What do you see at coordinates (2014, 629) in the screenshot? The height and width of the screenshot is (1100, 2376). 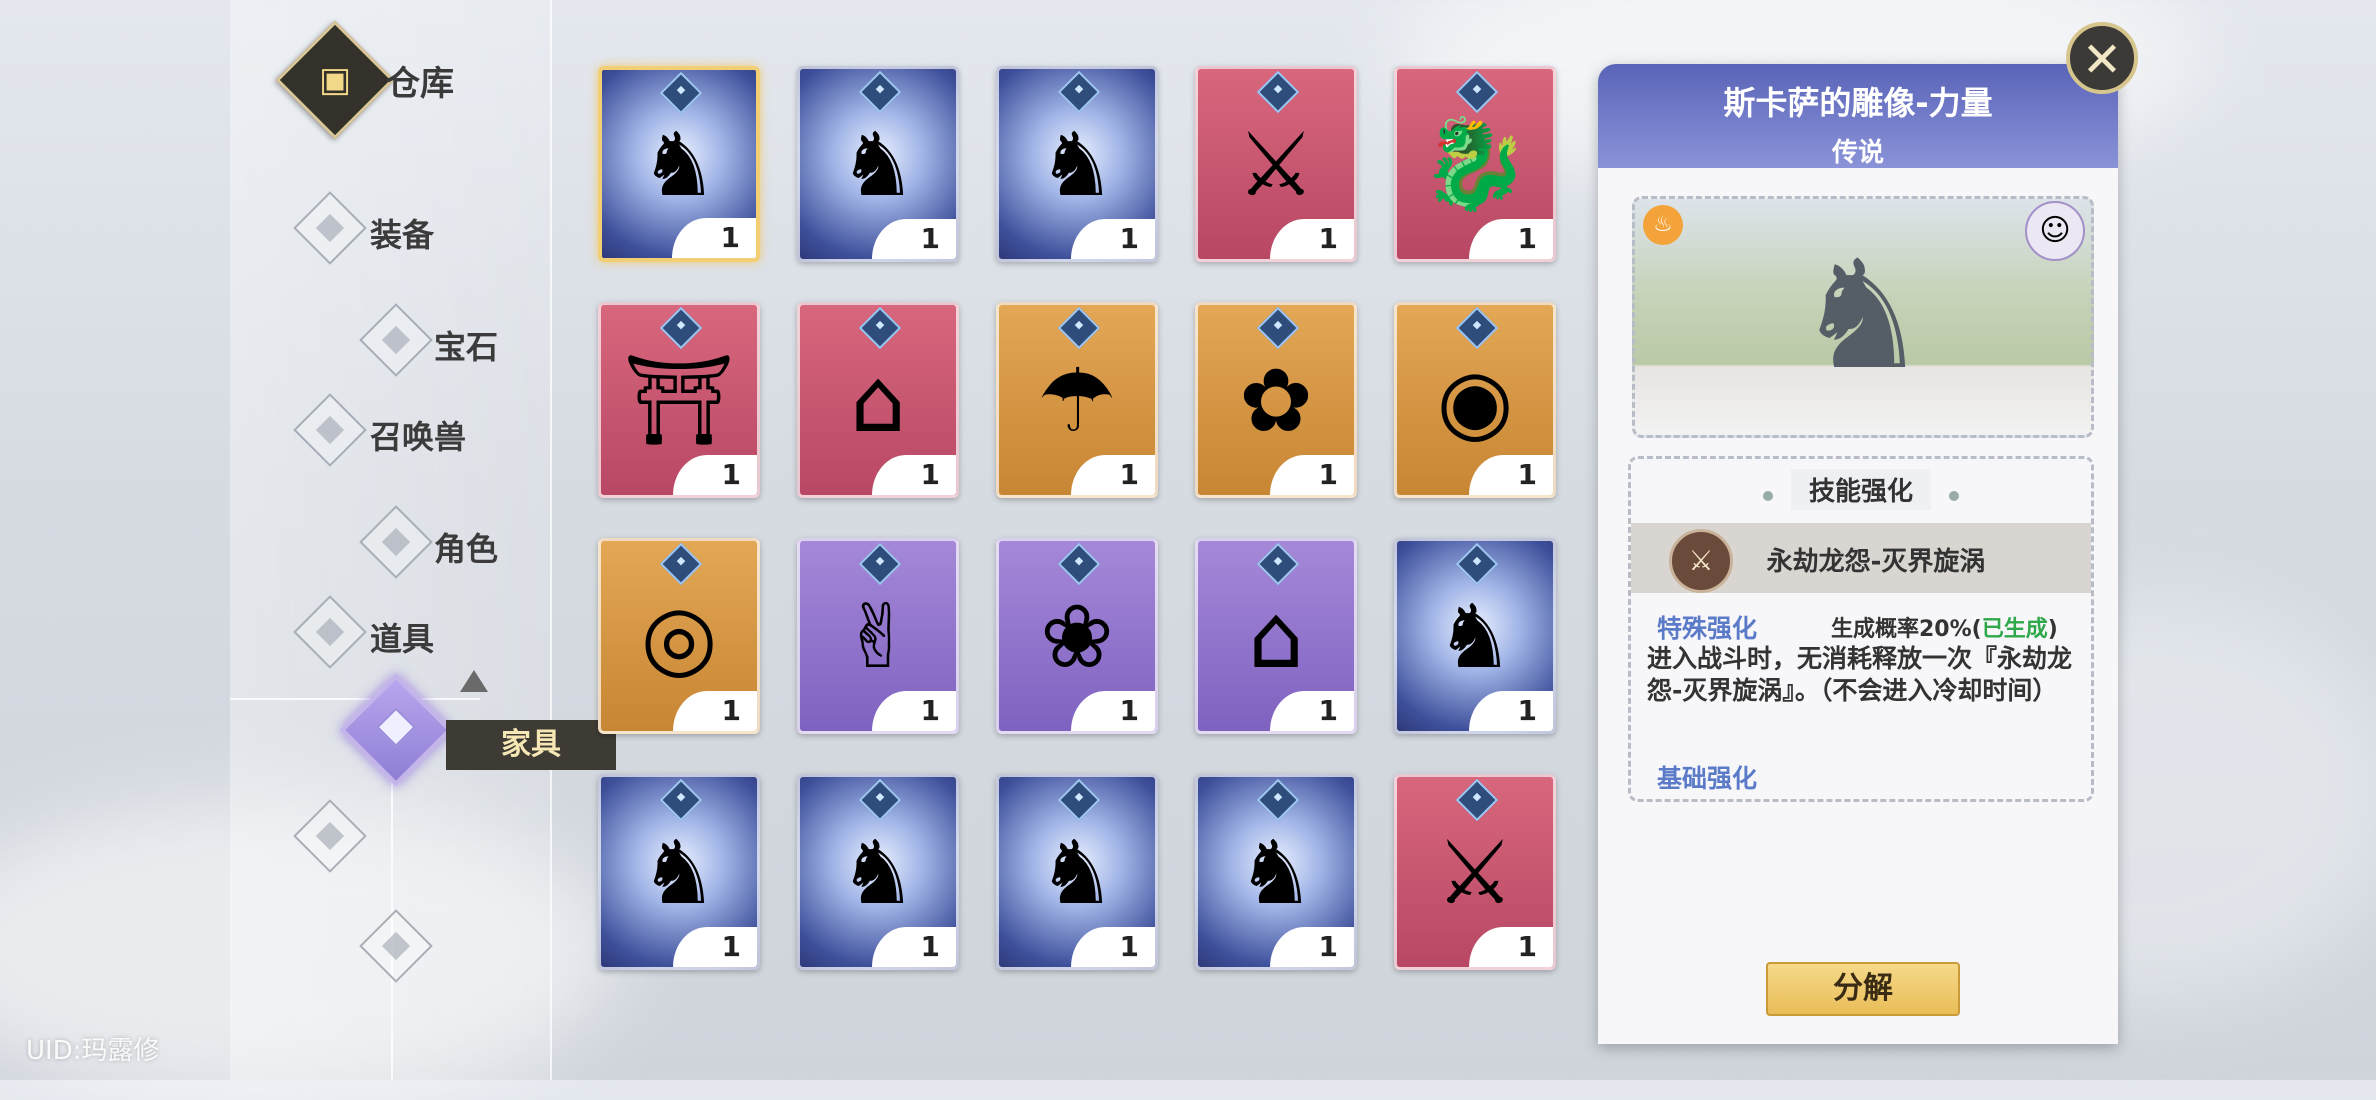 I see `generated-status: 已生成` at bounding box center [2014, 629].